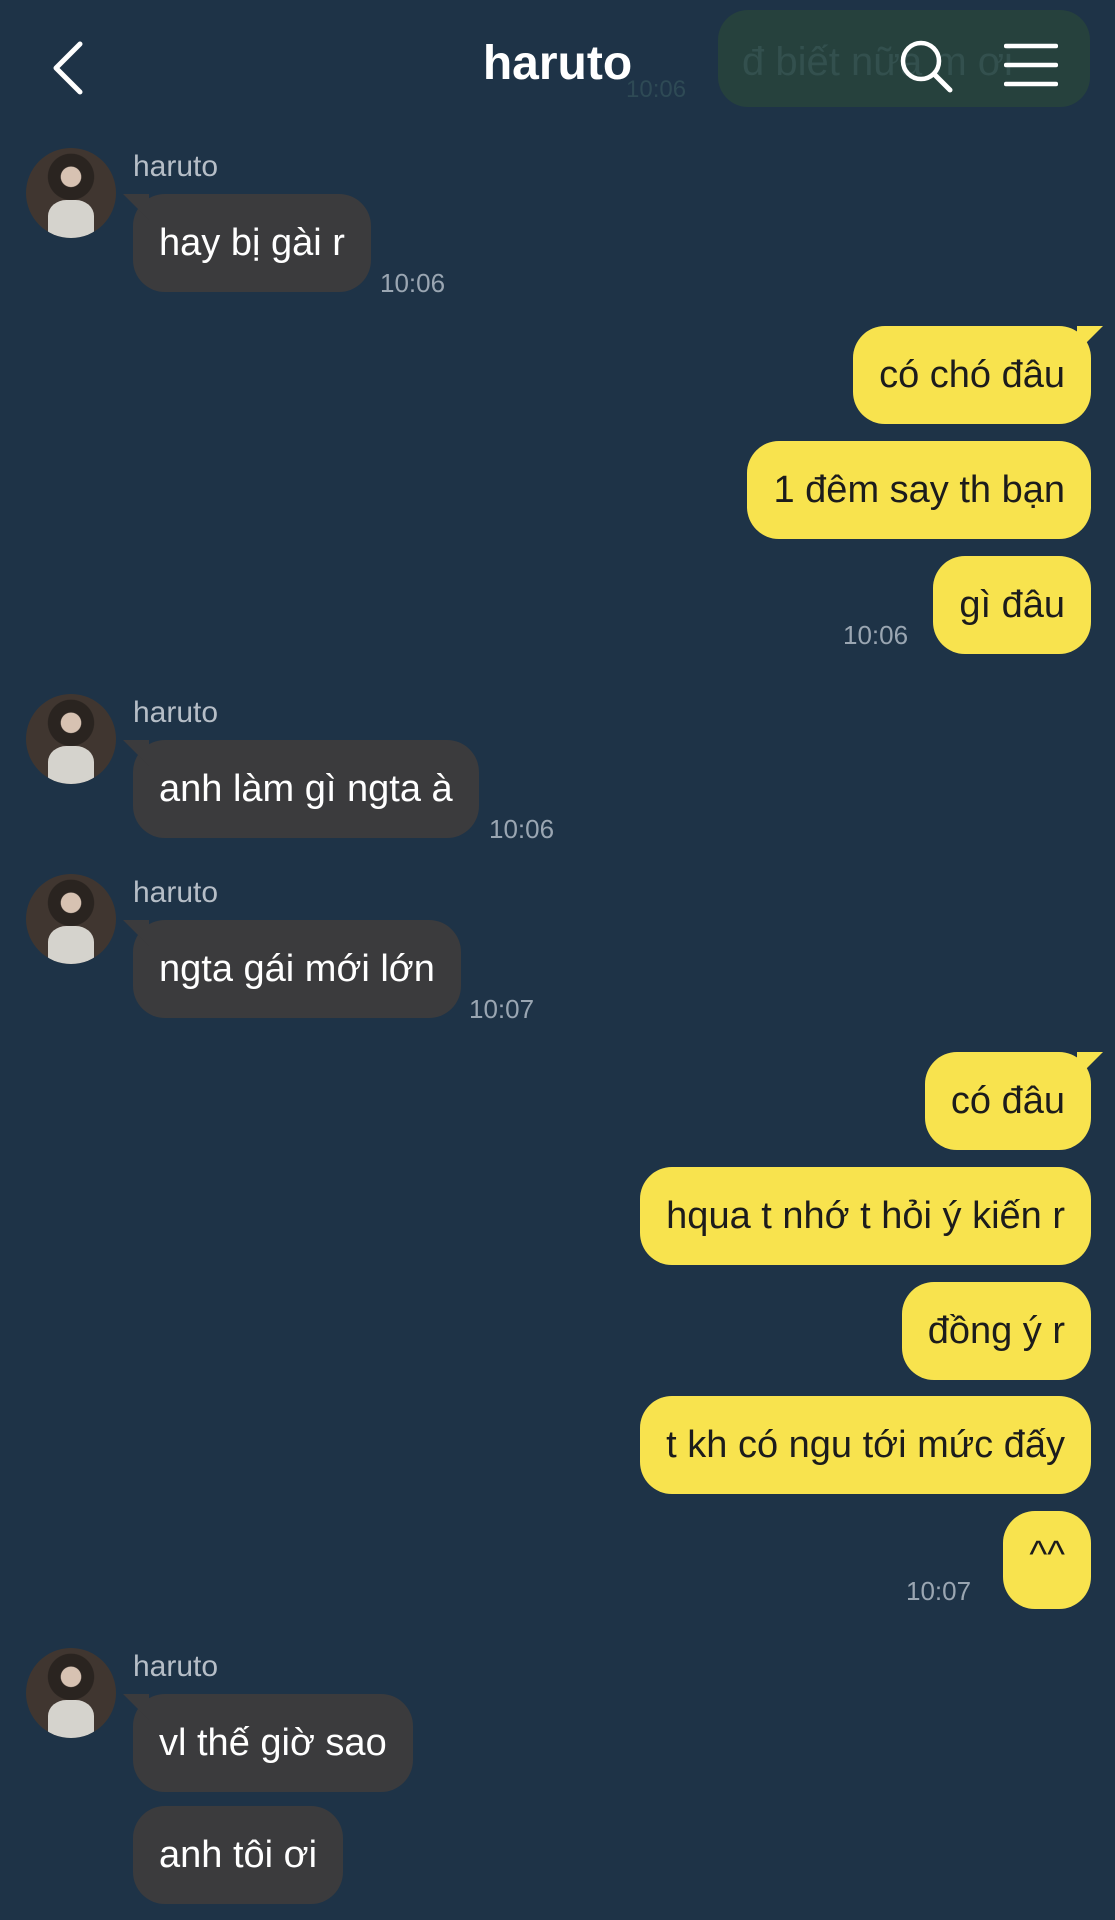 The height and width of the screenshot is (1920, 1115). I want to click on outgoing-message-bubble: hqua t nhớ t hỏi ý kiến r, so click(865, 1216).